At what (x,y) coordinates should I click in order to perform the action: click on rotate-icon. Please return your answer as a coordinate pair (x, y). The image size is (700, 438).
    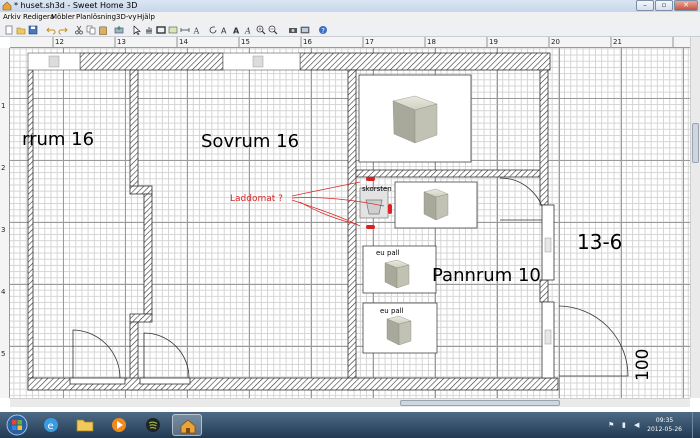
    Looking at the image, I should click on (213, 30).